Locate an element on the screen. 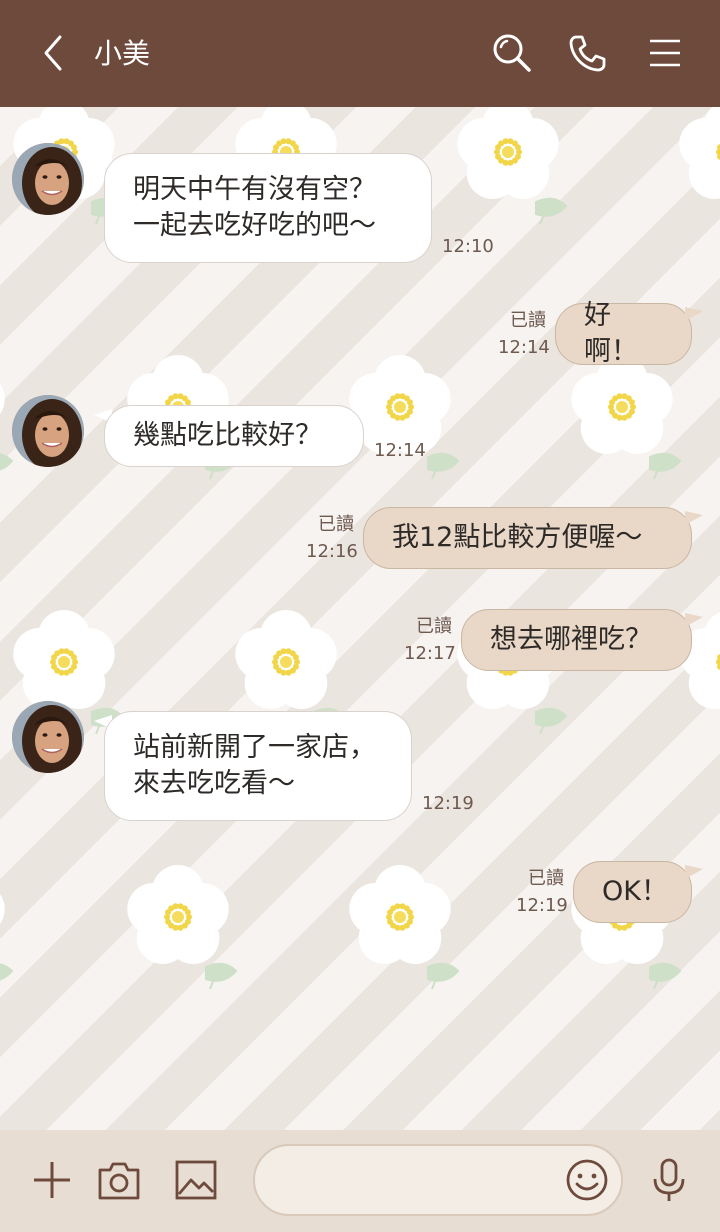  incoming-message: 站前新開了一家店， 來去吃吃看～ is located at coordinates (258, 766).